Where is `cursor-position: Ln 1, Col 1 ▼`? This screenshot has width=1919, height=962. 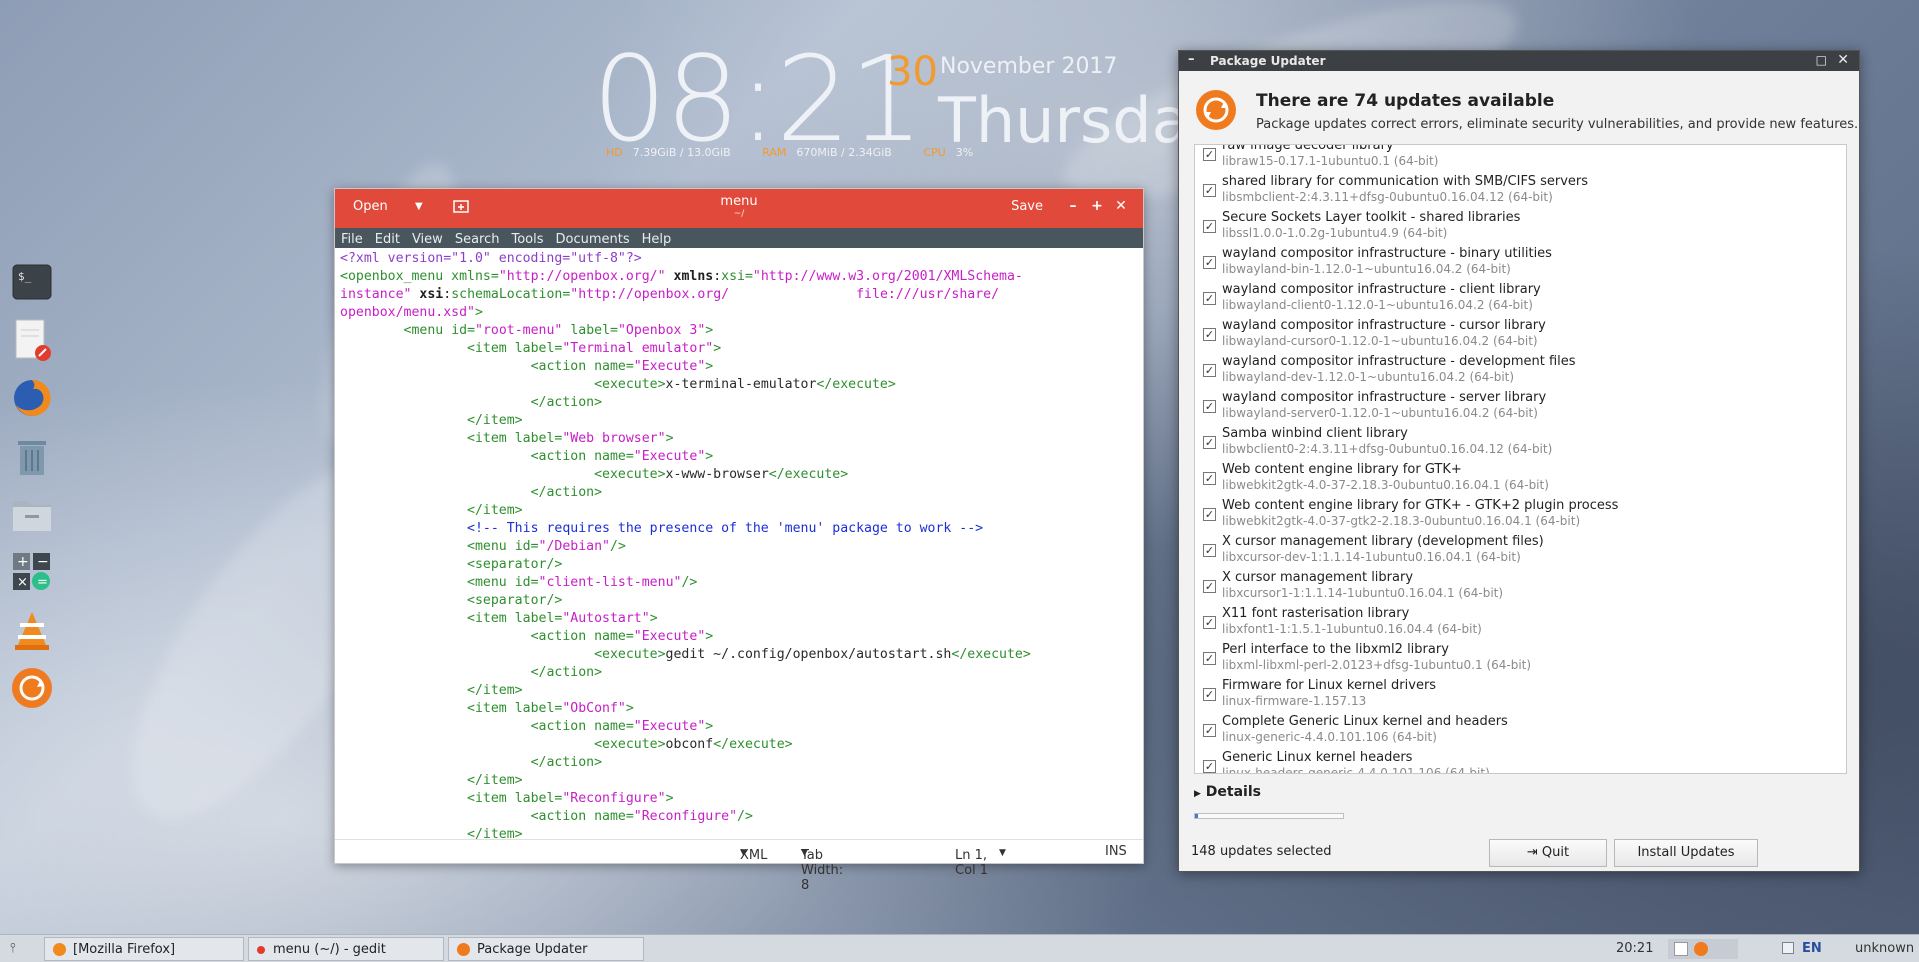 cursor-position: Ln 1, Col 1 ▼ is located at coordinates (980, 861).